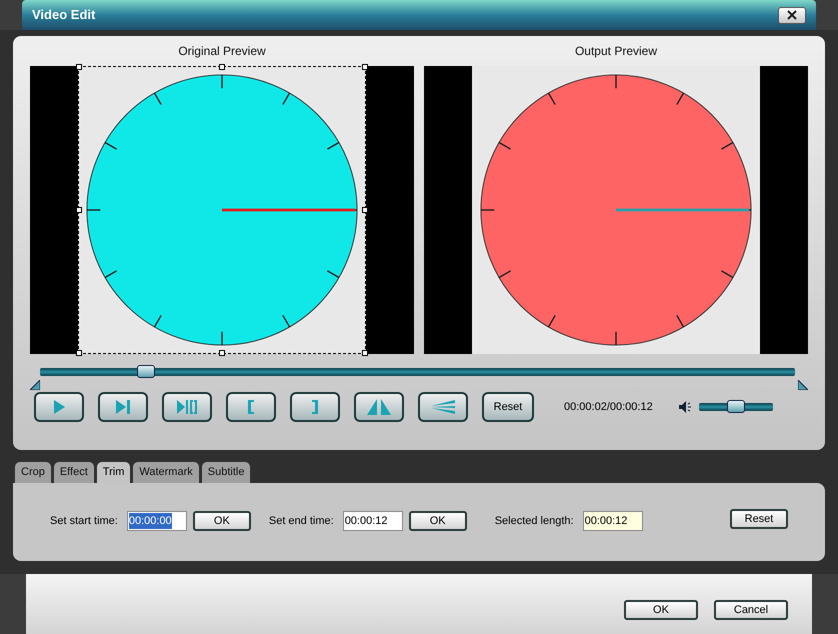  What do you see at coordinates (751, 610) in the screenshot?
I see `cancel-button: Cancel` at bounding box center [751, 610].